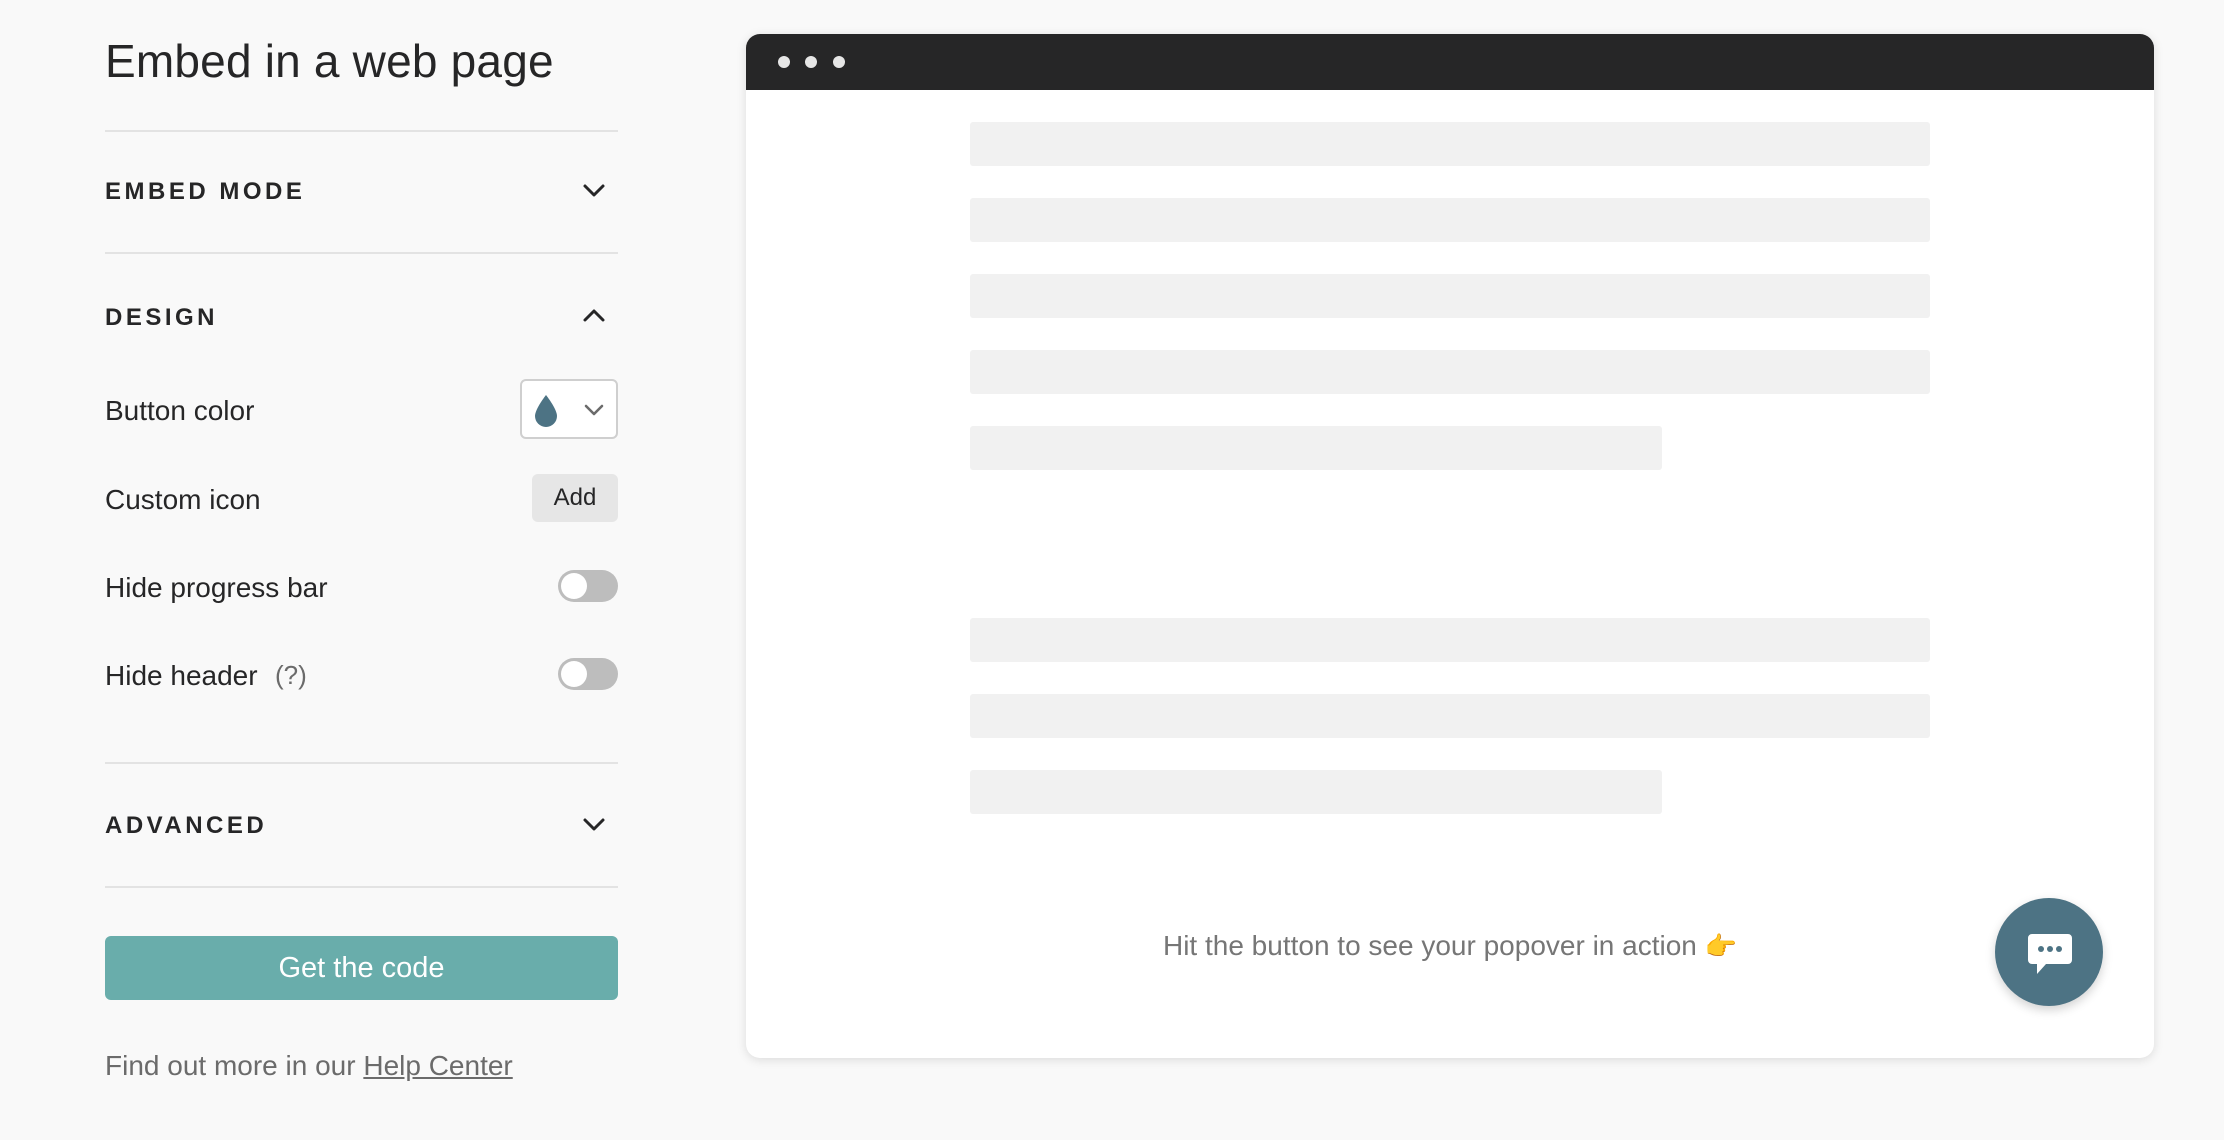 The height and width of the screenshot is (1140, 2224). Describe the element at coordinates (361, 498) in the screenshot. I see `custom-icon-row: Custom icon Add` at that location.